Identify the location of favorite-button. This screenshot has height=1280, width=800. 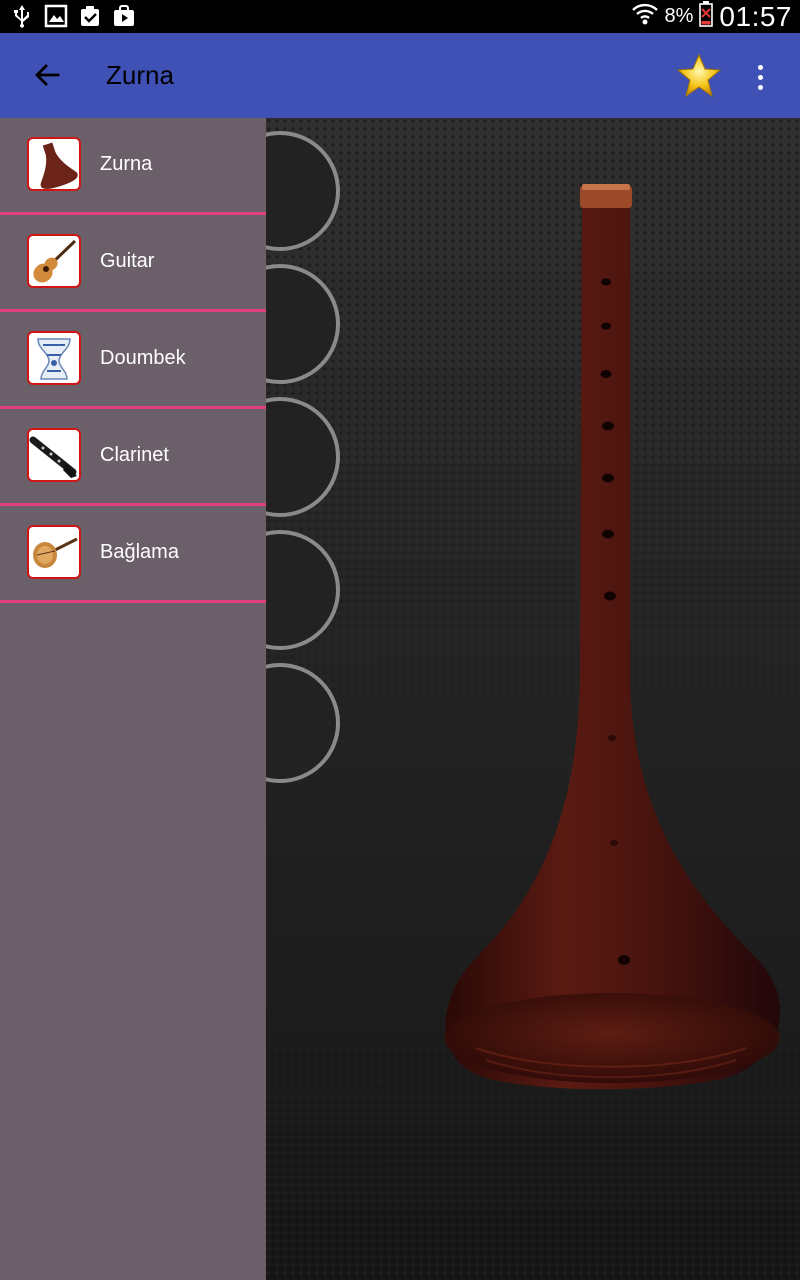
(699, 76).